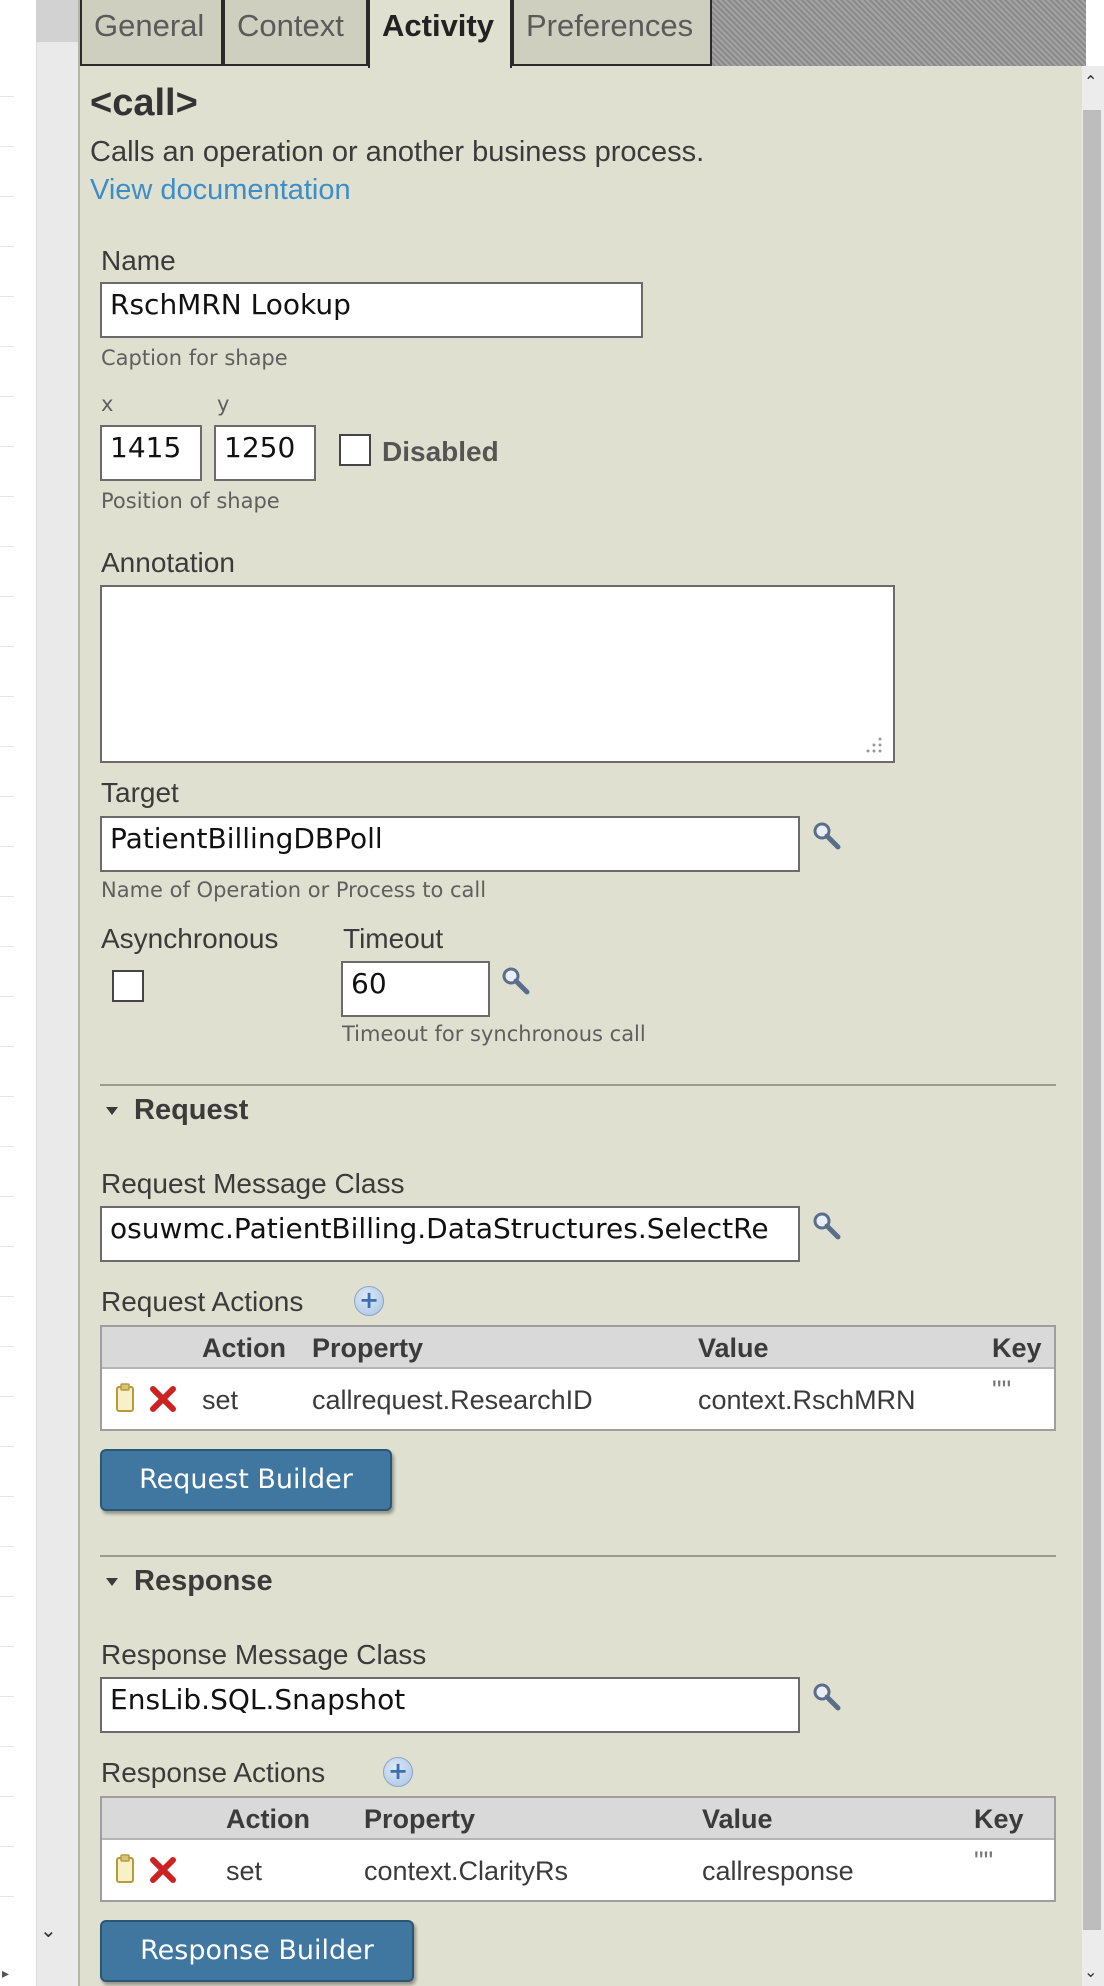  Describe the element at coordinates (194, 358) in the screenshot. I see `name-hint: Caption for shape` at that location.